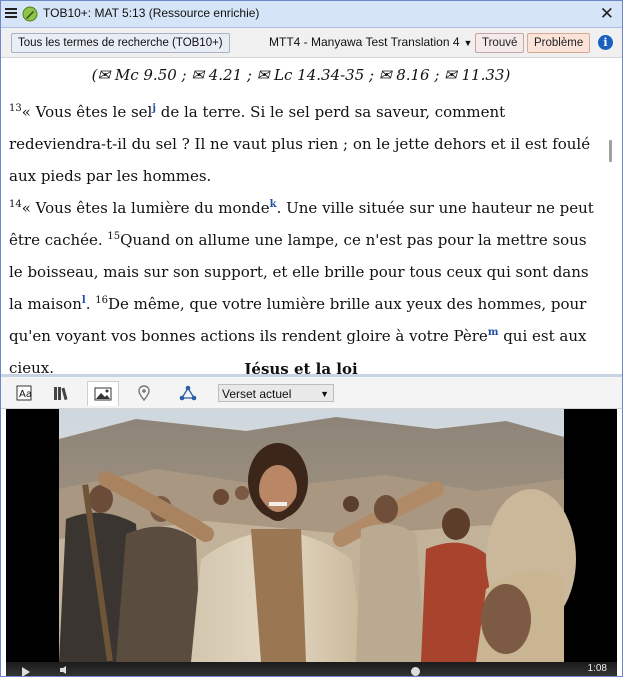 This screenshot has width=623, height=677. I want to click on footnote-link: m, so click(493, 332).